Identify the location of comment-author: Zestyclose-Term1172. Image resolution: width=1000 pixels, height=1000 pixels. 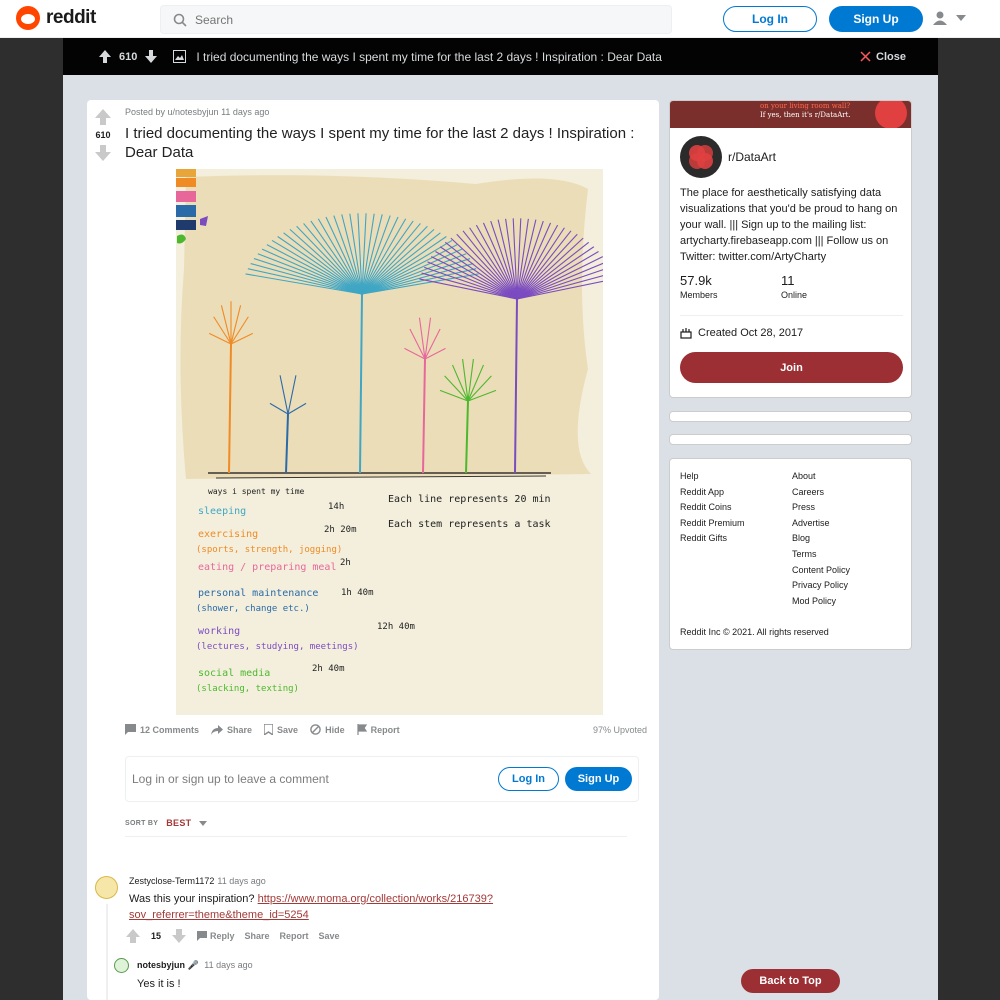
(171, 881).